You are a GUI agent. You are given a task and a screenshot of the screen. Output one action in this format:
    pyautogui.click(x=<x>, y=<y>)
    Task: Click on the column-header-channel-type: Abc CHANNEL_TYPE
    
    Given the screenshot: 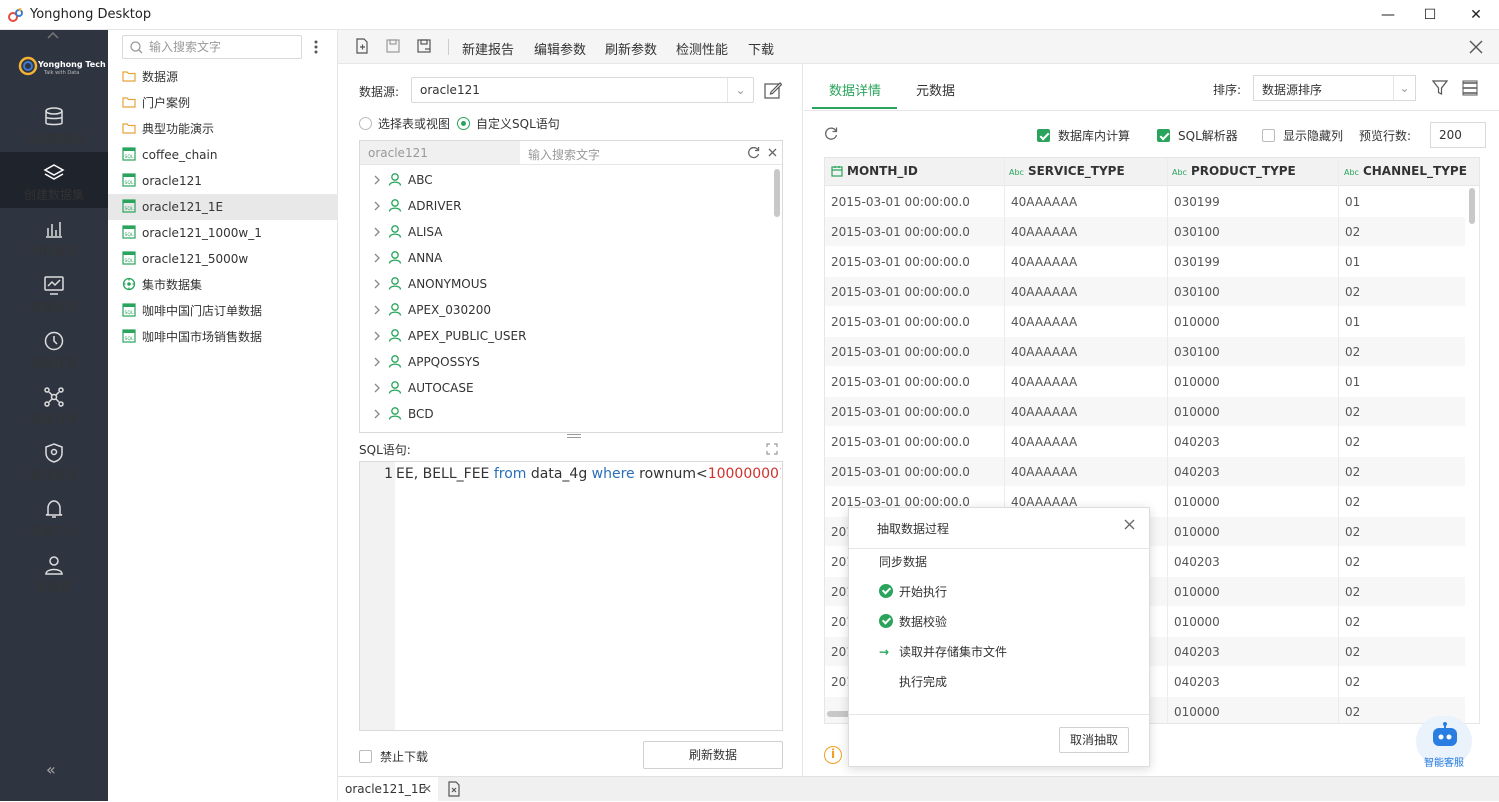 What is the action you would take?
    pyautogui.click(x=1405, y=171)
    